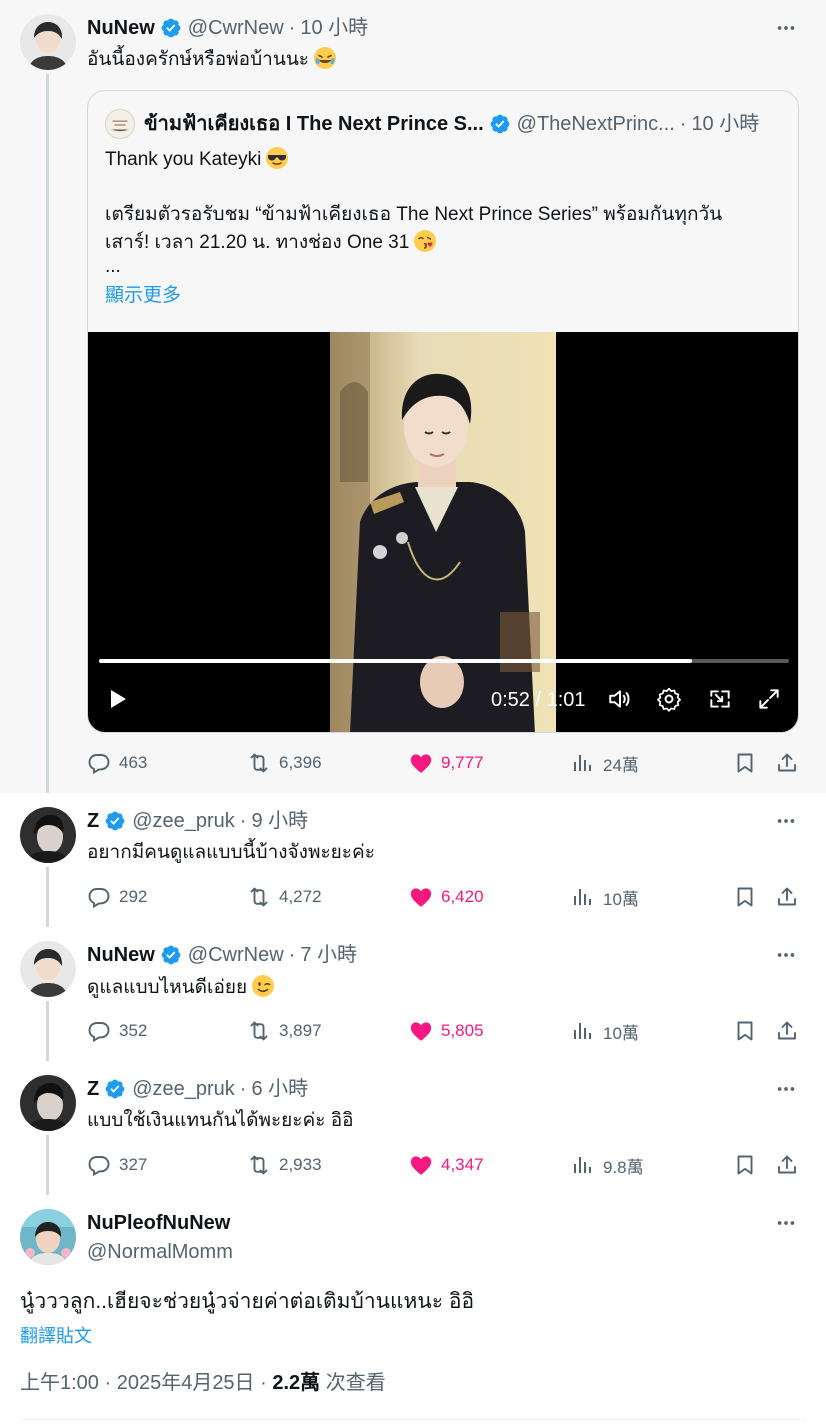 The height and width of the screenshot is (1426, 826). What do you see at coordinates (284, 763) in the screenshot?
I see `repost-button: 6,396` at bounding box center [284, 763].